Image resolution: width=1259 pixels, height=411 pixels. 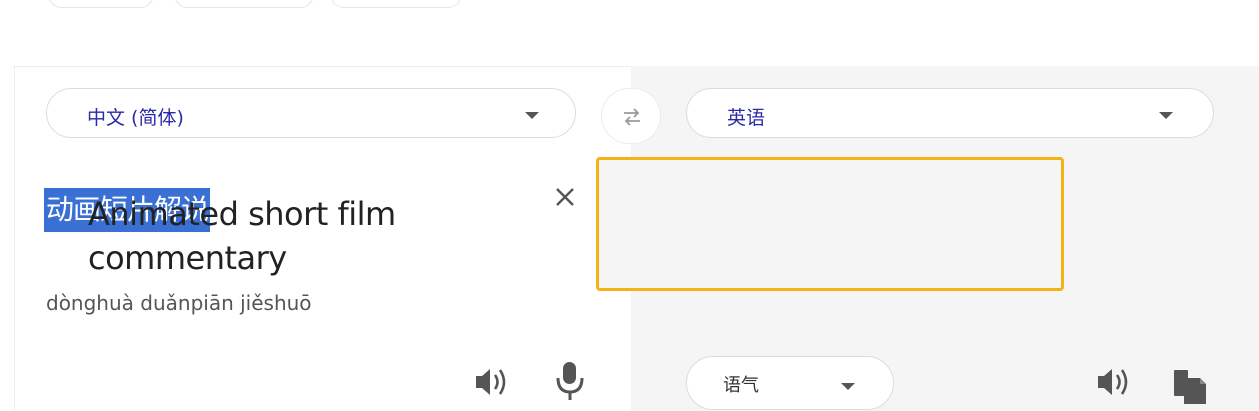 What do you see at coordinates (179, 303) in the screenshot?
I see `pinyin-transliteration: dònghuà duǎnpiān jiěshuō` at bounding box center [179, 303].